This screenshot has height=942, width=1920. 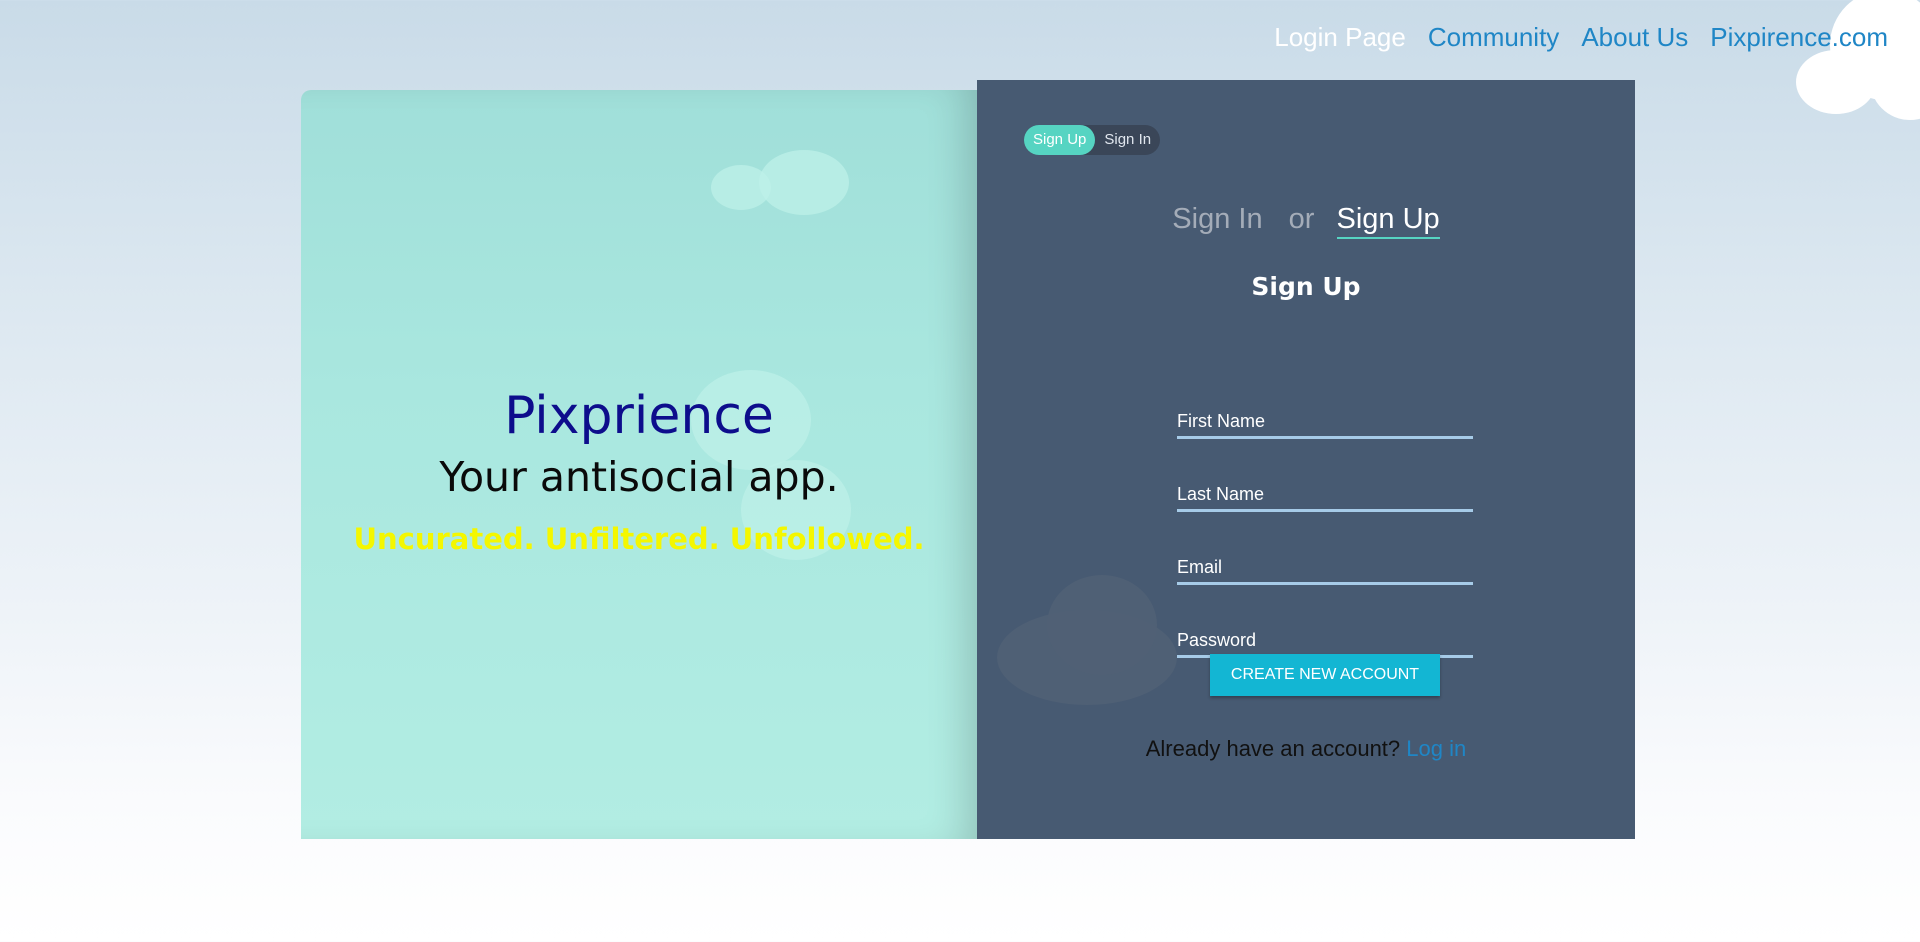 I want to click on nav-community: Community, so click(x=1493, y=37).